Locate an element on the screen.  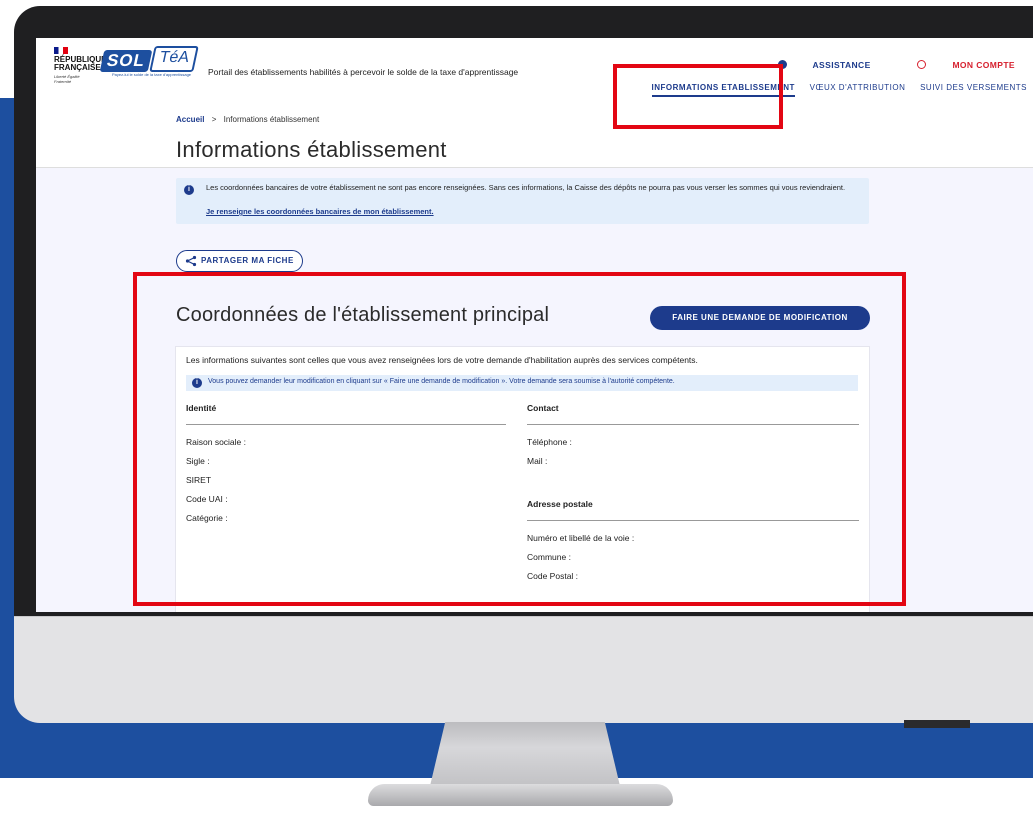
account-link: MON COMPTE is located at coordinates (955, 65).